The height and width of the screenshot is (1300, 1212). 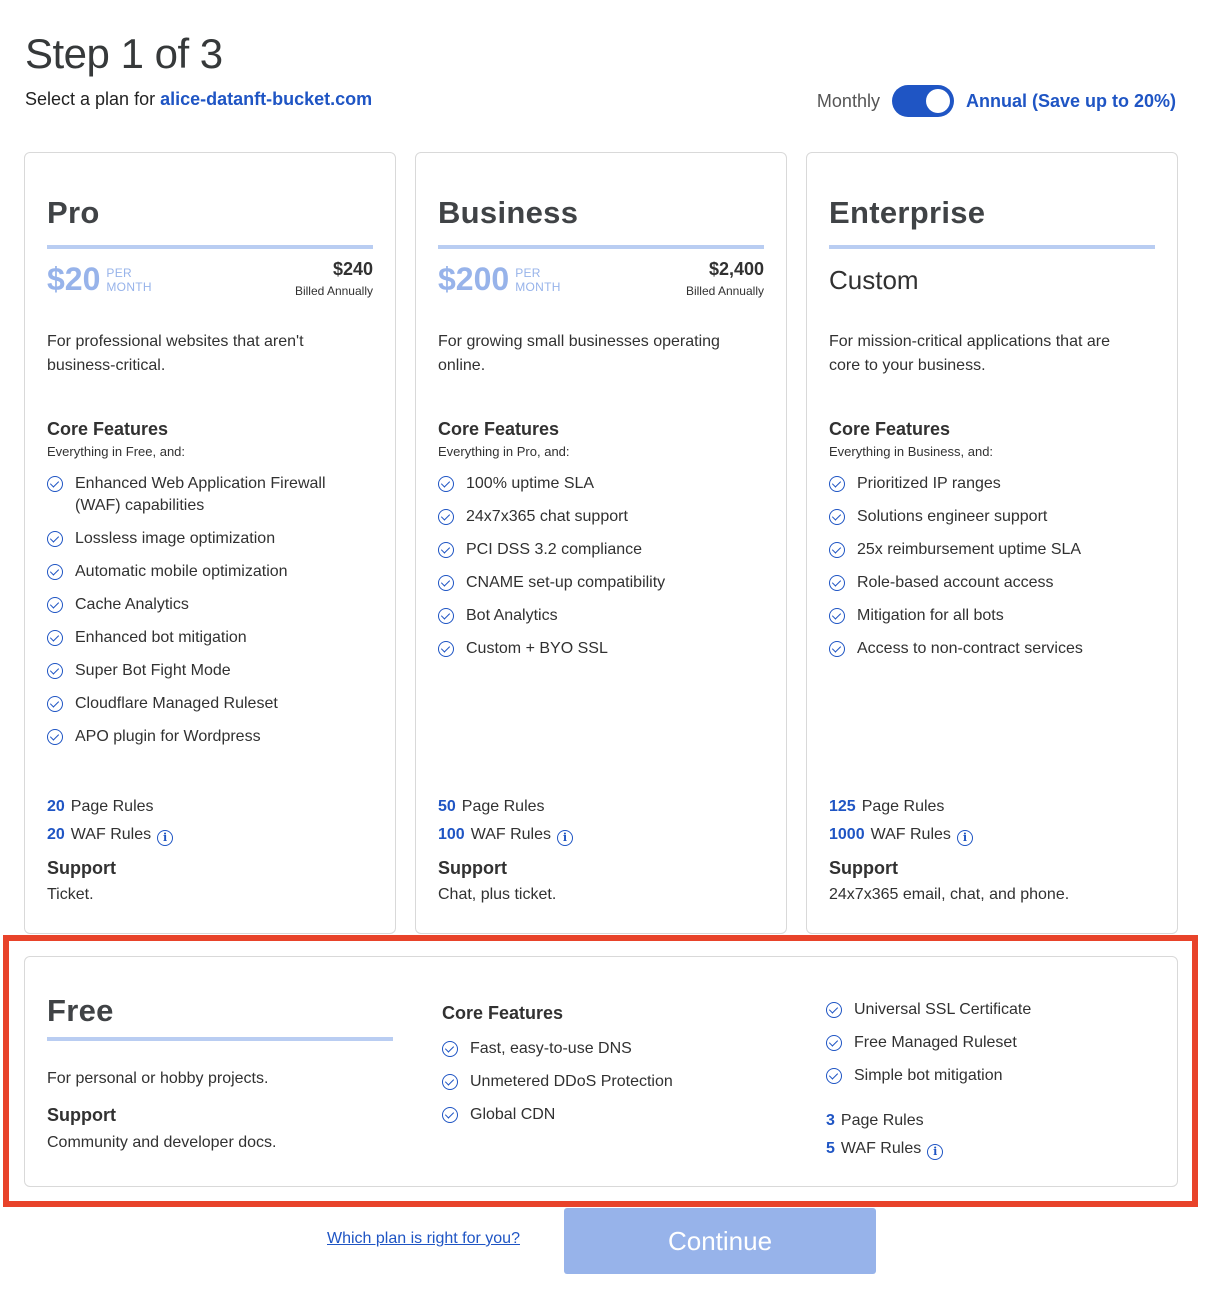 What do you see at coordinates (110, 835) in the screenshot?
I see `waf-rules: 20 WAF Rules i` at bounding box center [110, 835].